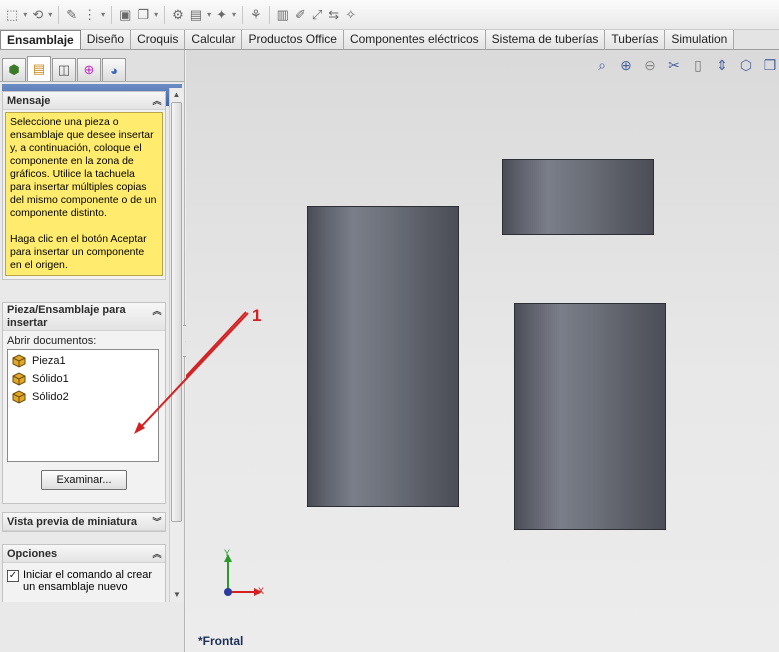 This screenshot has height=652, width=779. Describe the element at coordinates (83, 361) in the screenshot. I see `list-item: Pieza1` at that location.